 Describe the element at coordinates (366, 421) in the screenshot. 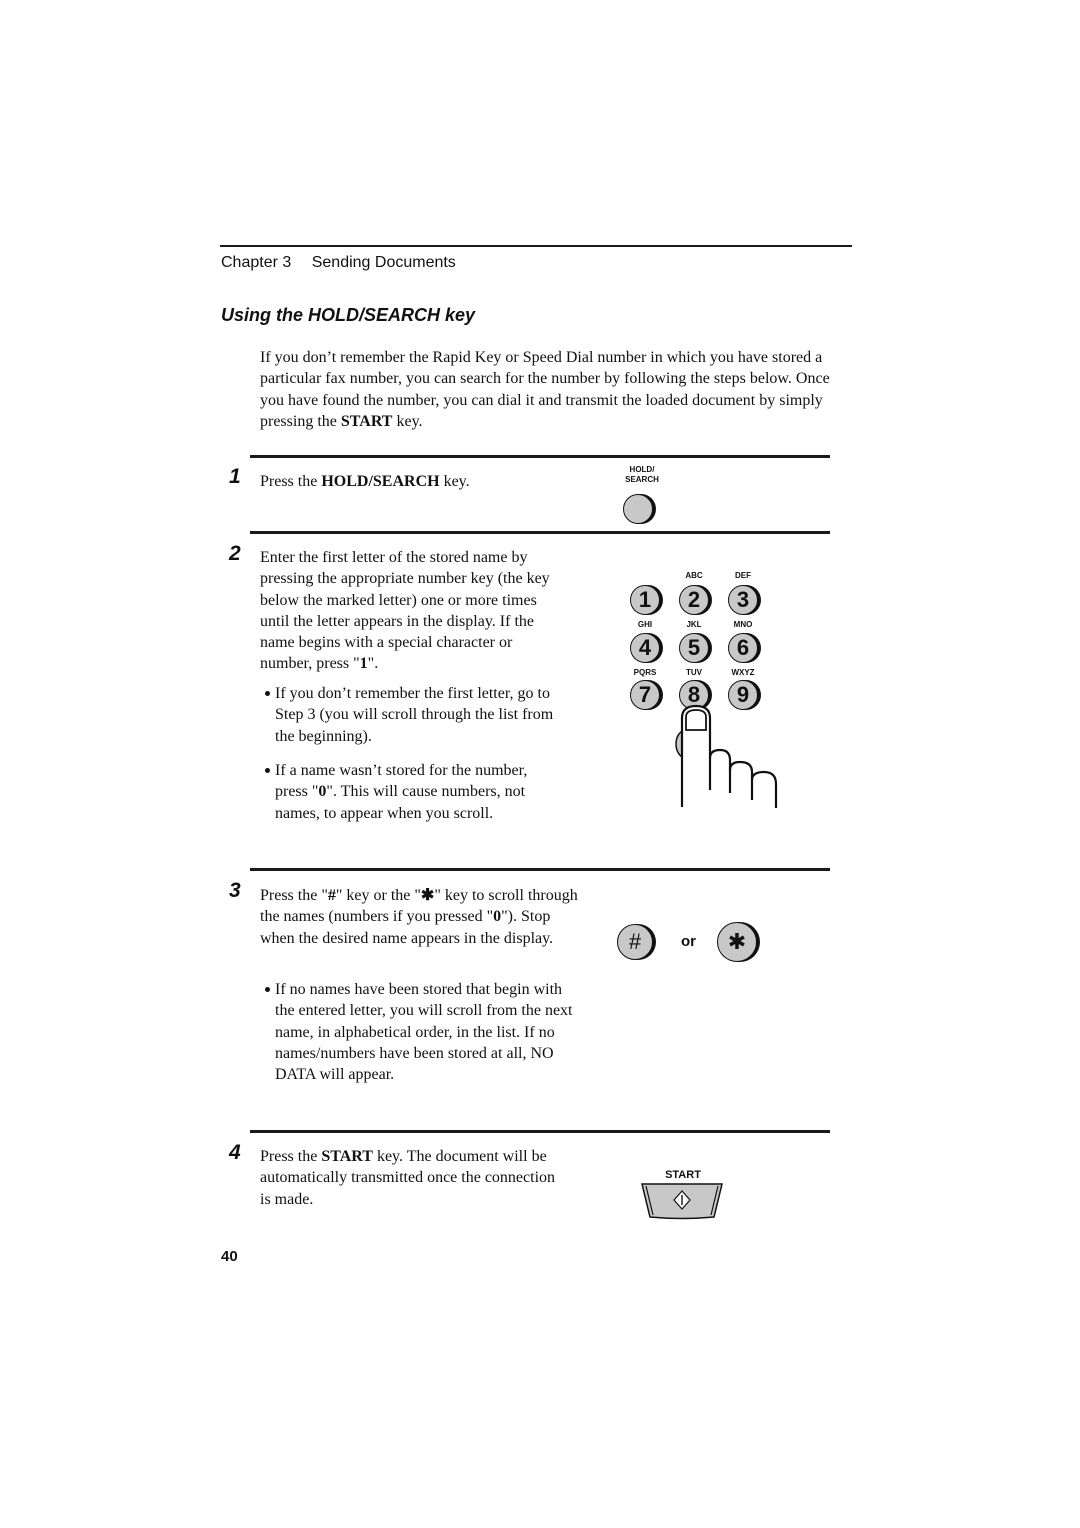

I see `intro-bold-start: START` at that location.